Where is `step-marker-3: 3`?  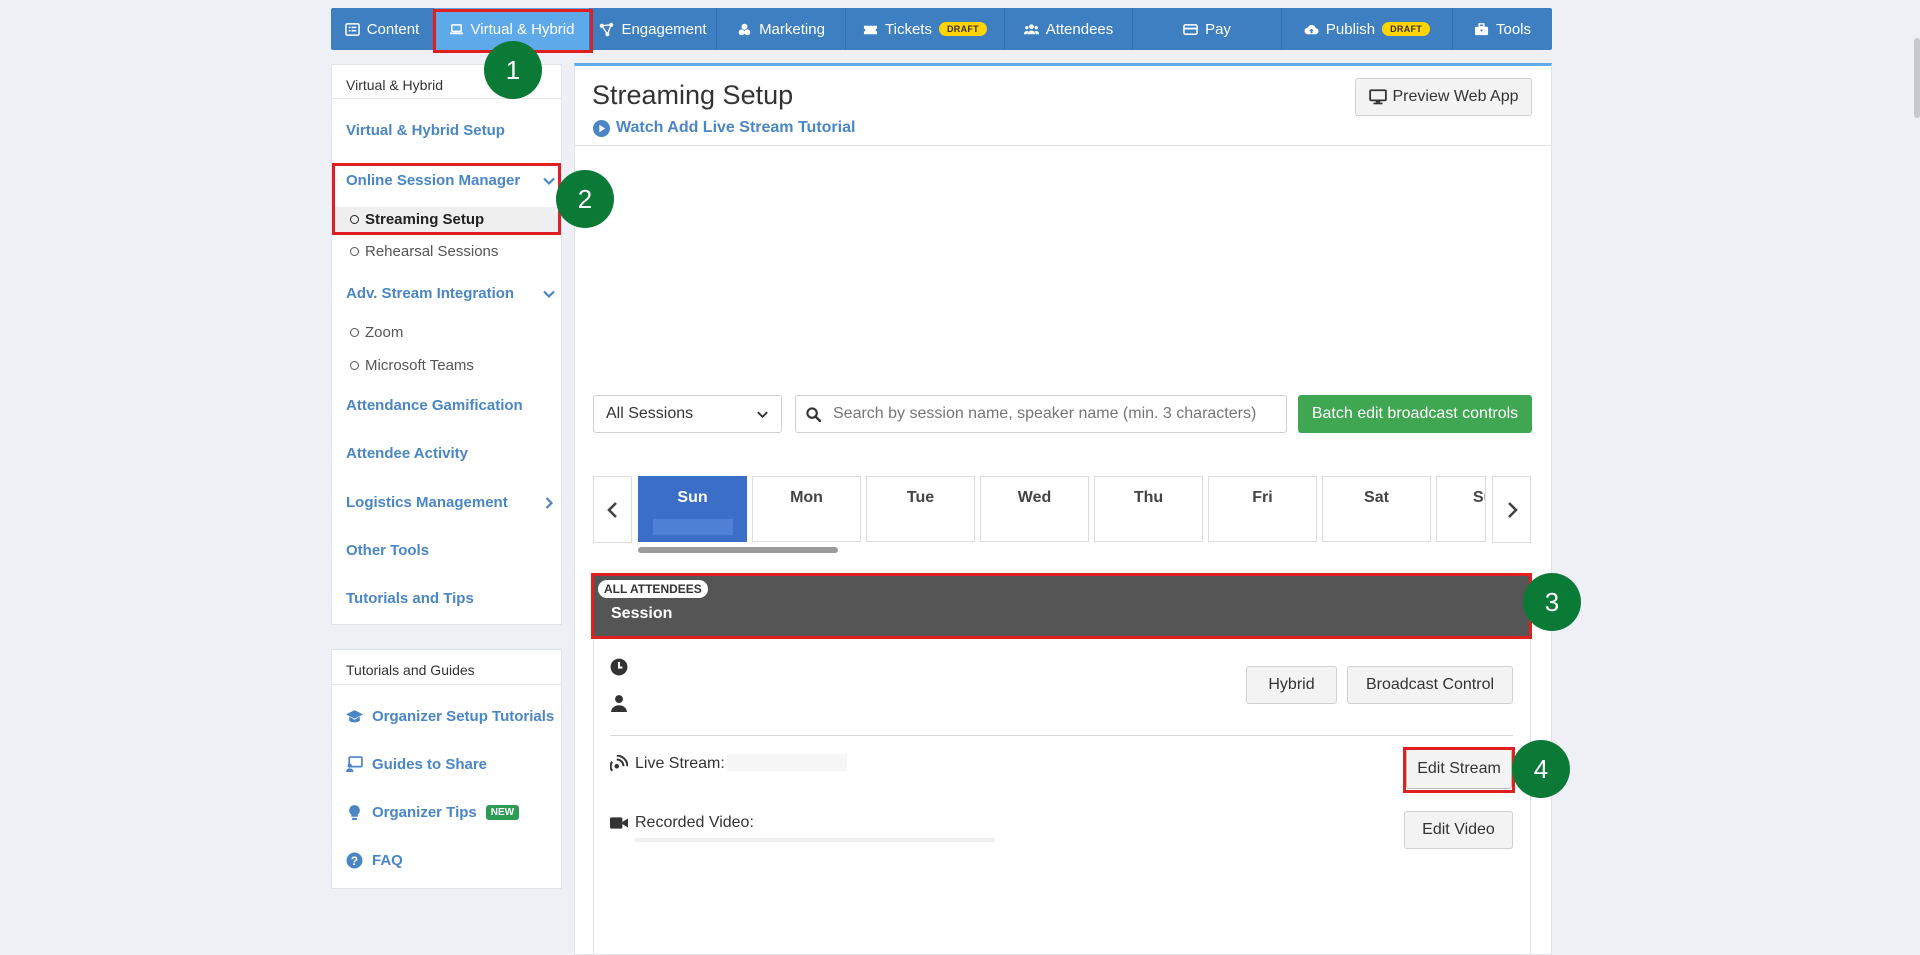
step-marker-3: 3 is located at coordinates (1552, 602).